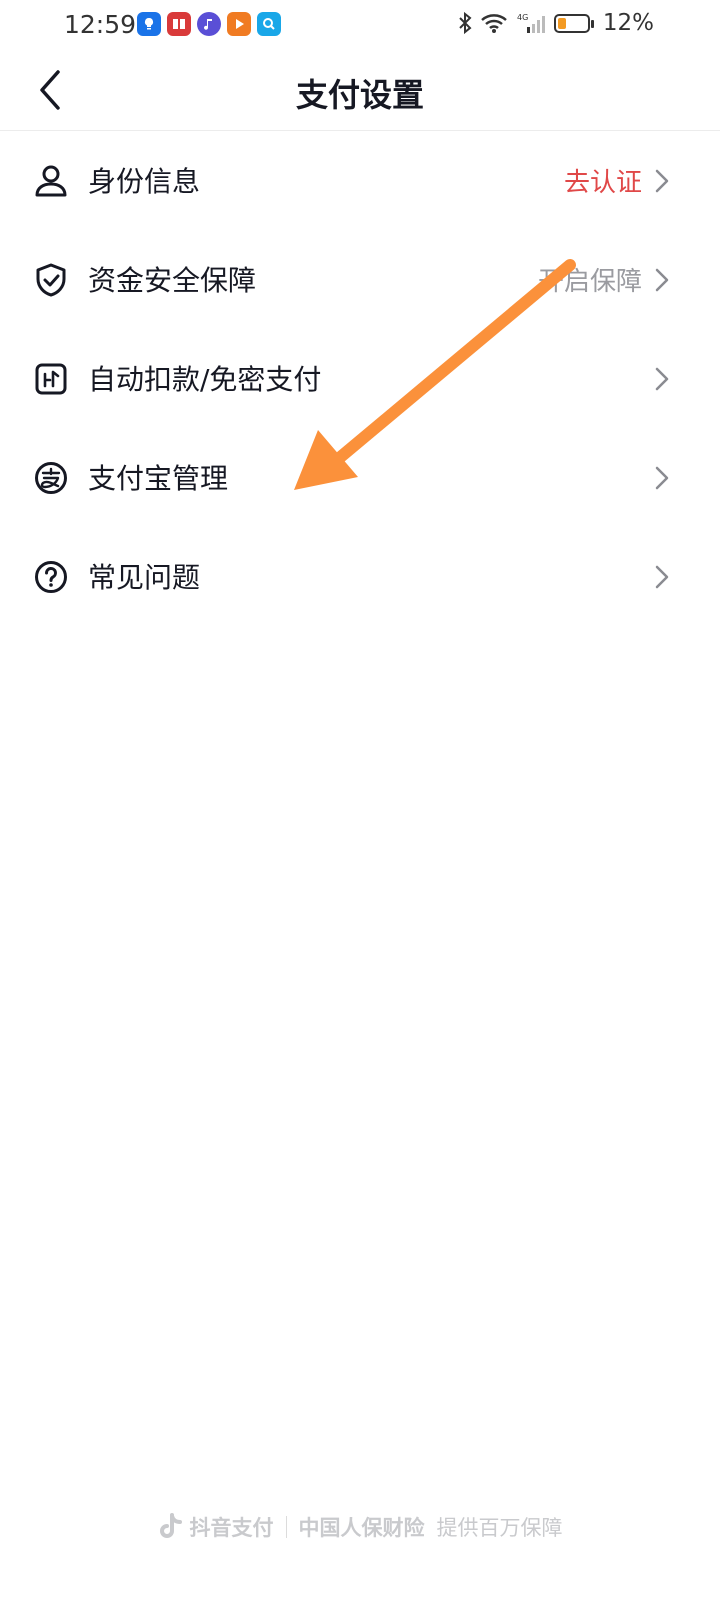  What do you see at coordinates (360, 577) in the screenshot?
I see `row-faq: 常见问题` at bounding box center [360, 577].